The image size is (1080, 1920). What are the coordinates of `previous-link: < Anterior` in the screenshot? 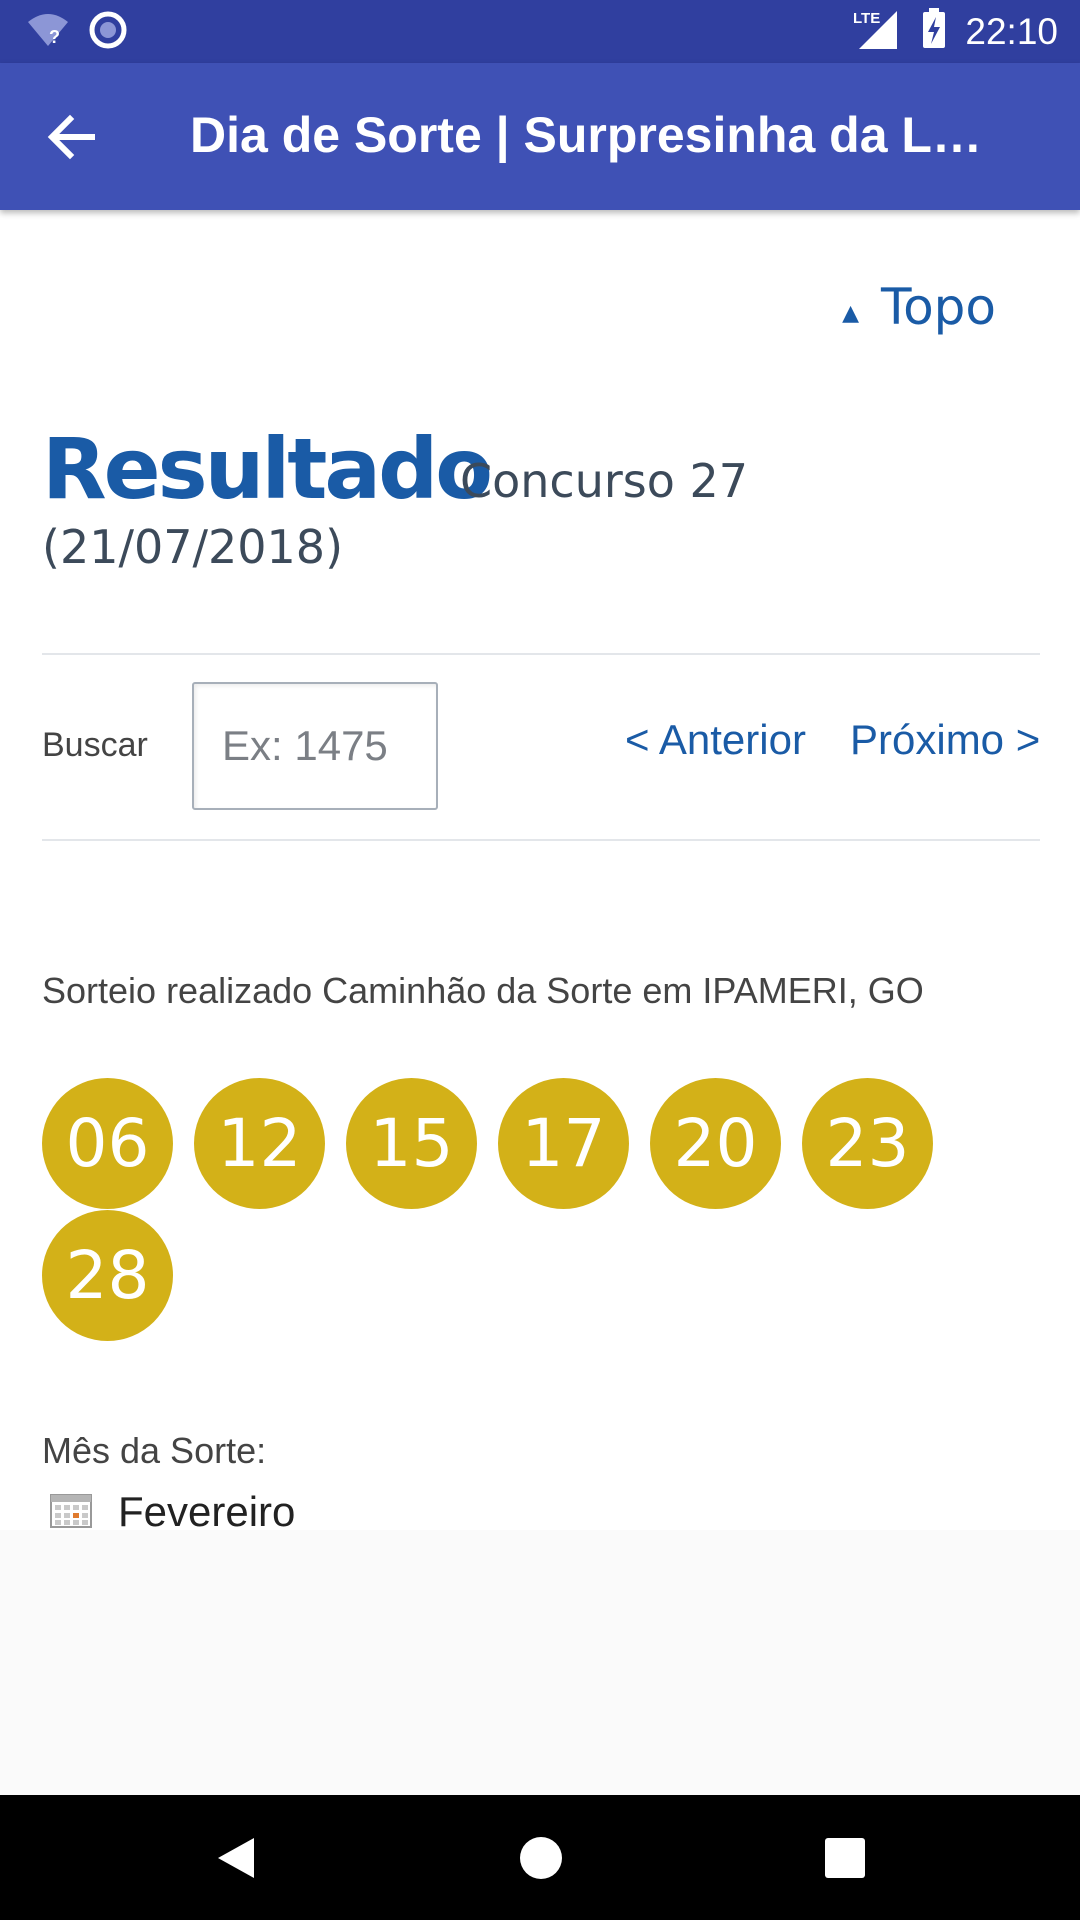 It's located at (715, 740).